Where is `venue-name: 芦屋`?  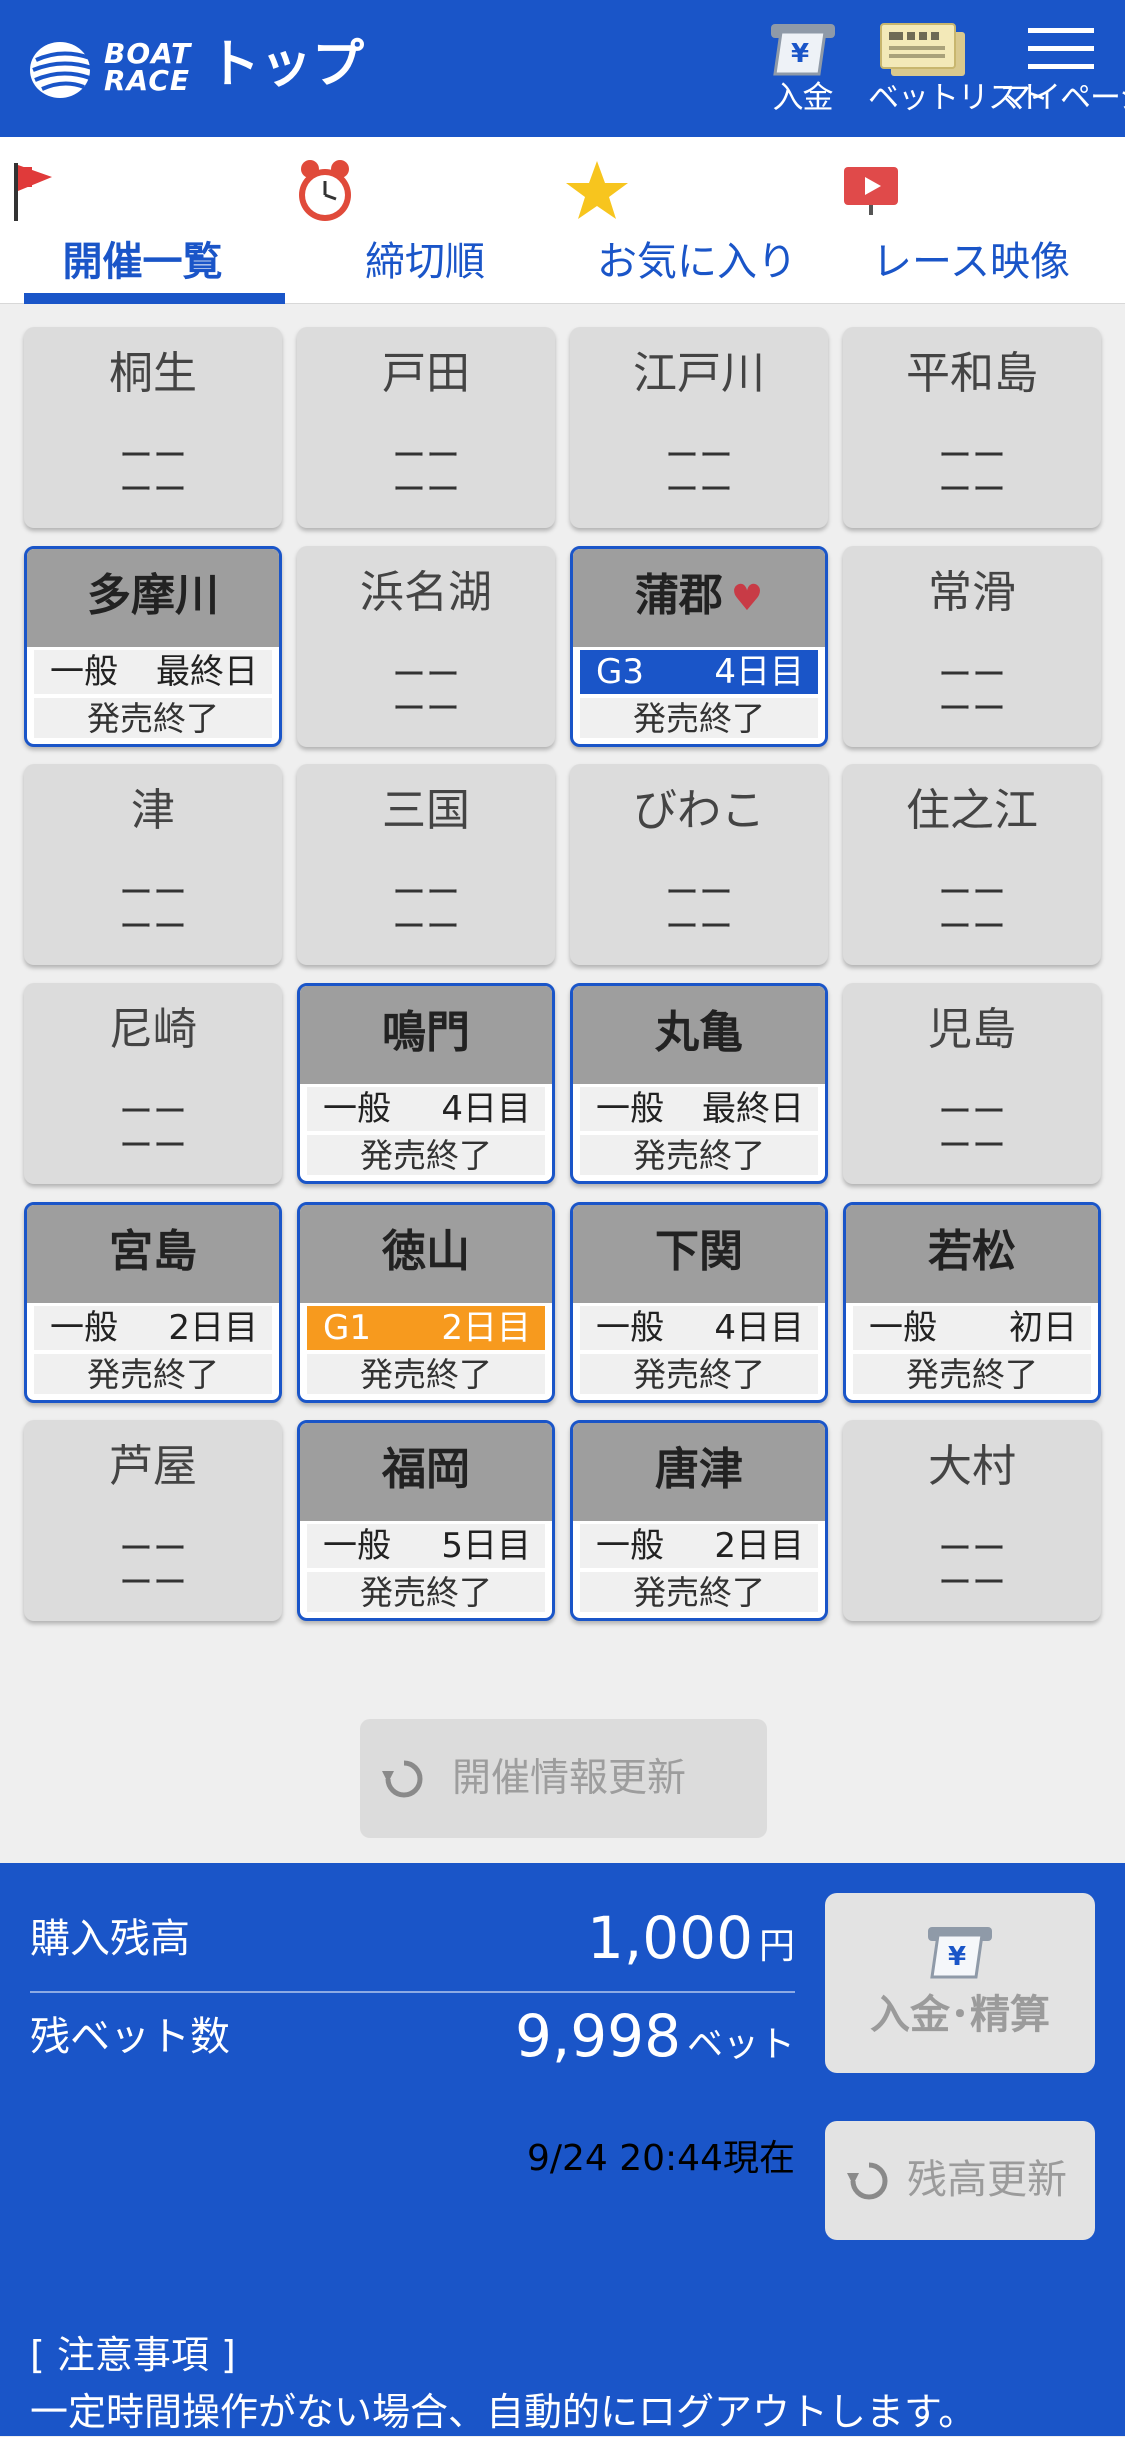
venue-name: 芦屋 is located at coordinates (153, 1466).